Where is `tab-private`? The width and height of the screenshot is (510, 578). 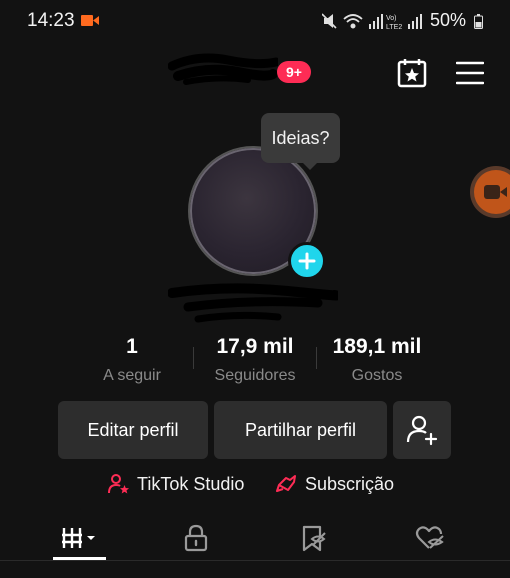 tab-private is located at coordinates (196, 538).